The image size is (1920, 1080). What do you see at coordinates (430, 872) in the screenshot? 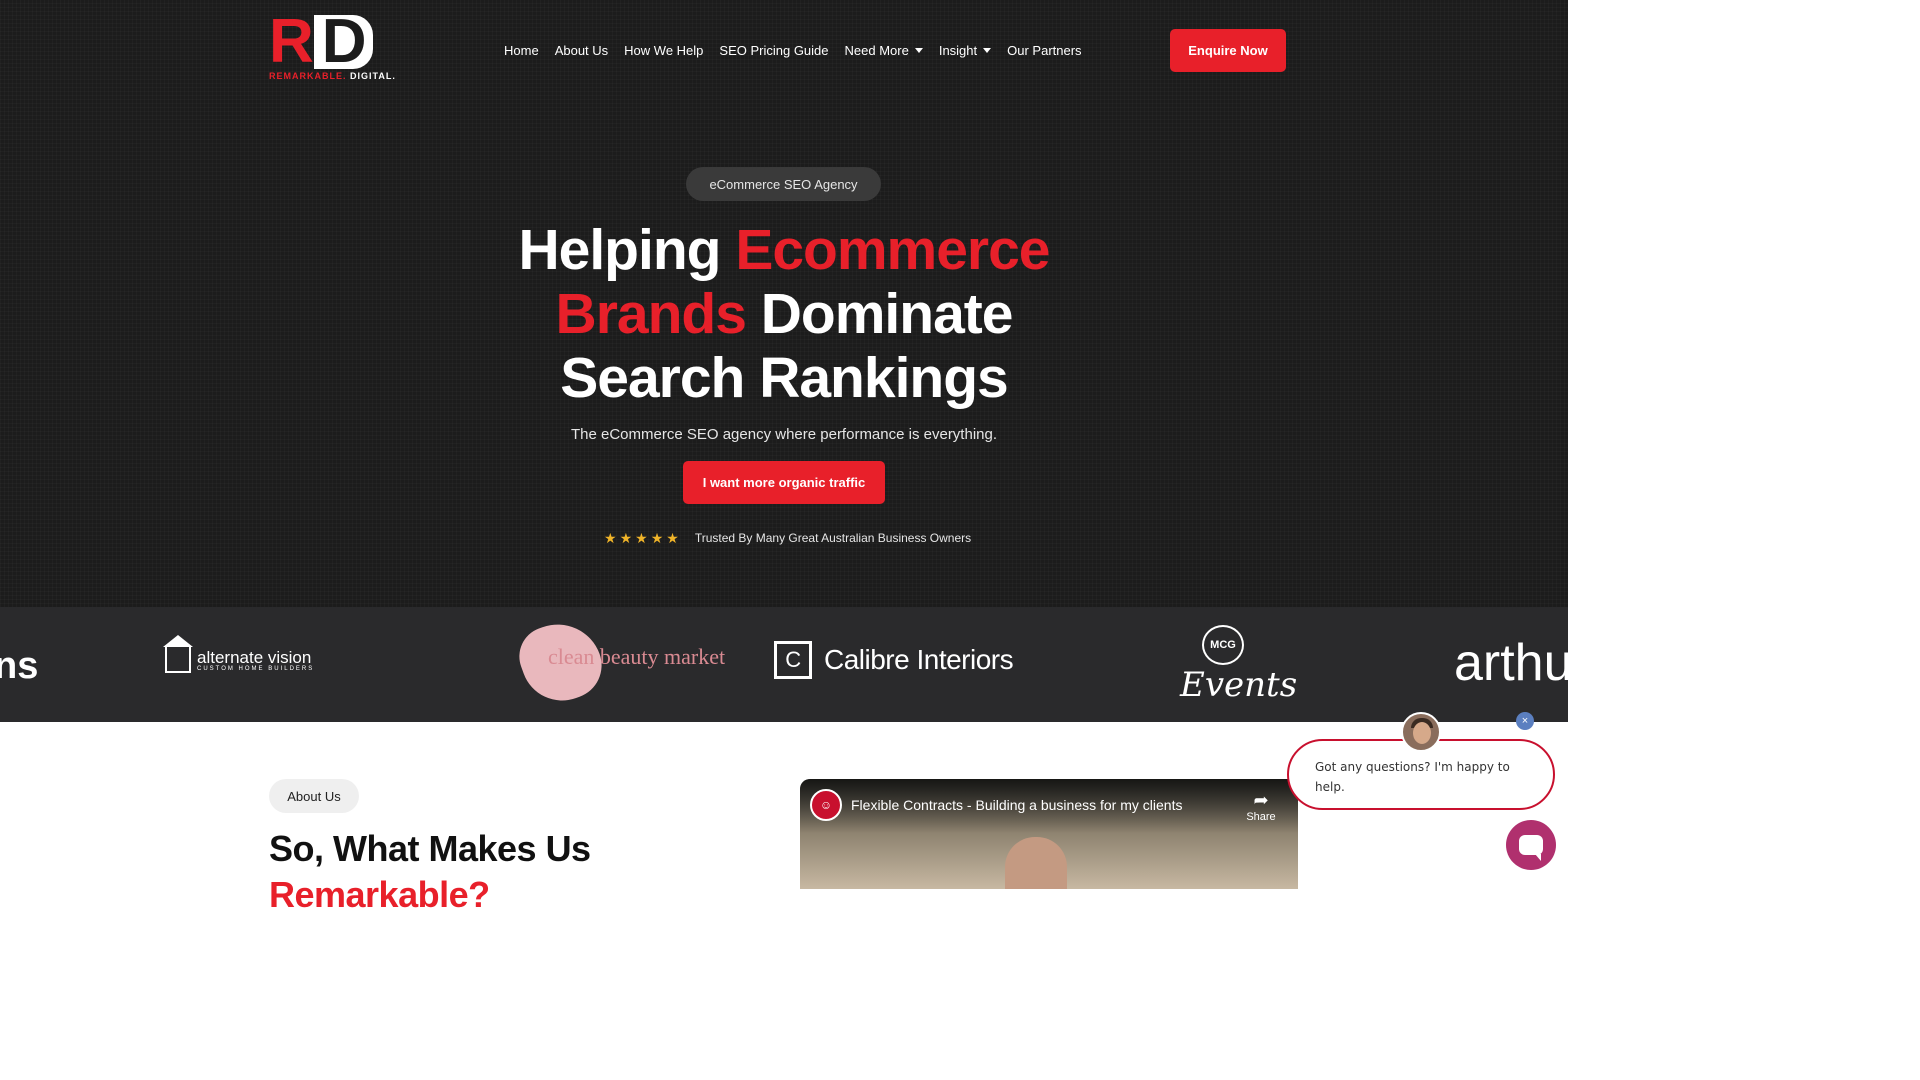
I see `about-heading: So, What Makes Us Remarkable?` at bounding box center [430, 872].